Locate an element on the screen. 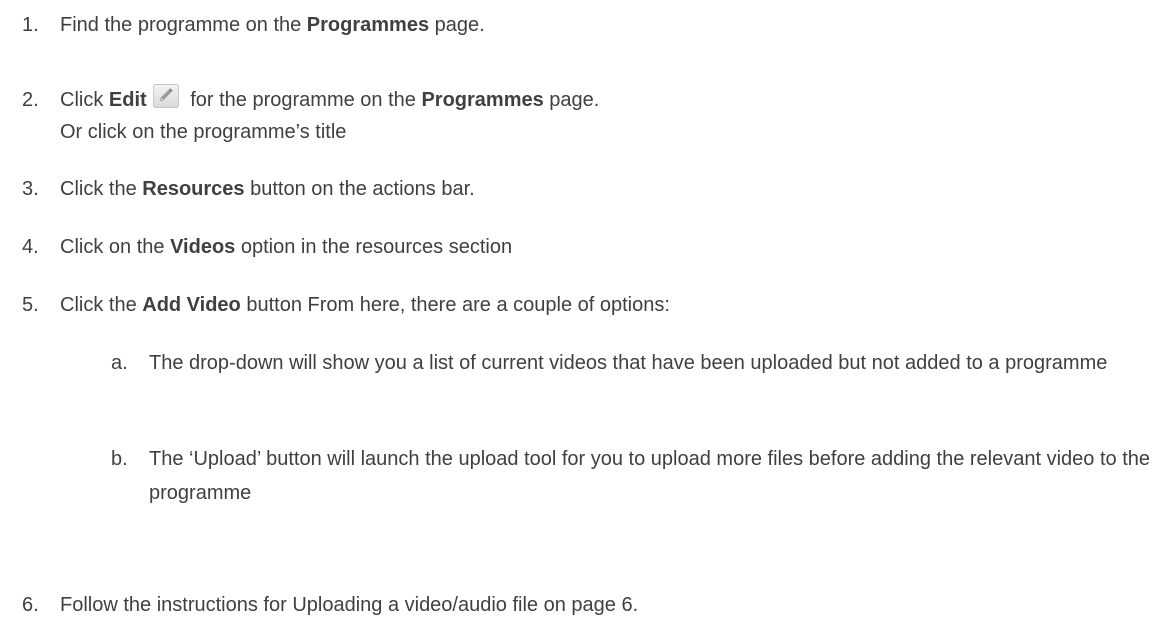 The height and width of the screenshot is (632, 1161). step-number: 6. is located at coordinates (30, 605).